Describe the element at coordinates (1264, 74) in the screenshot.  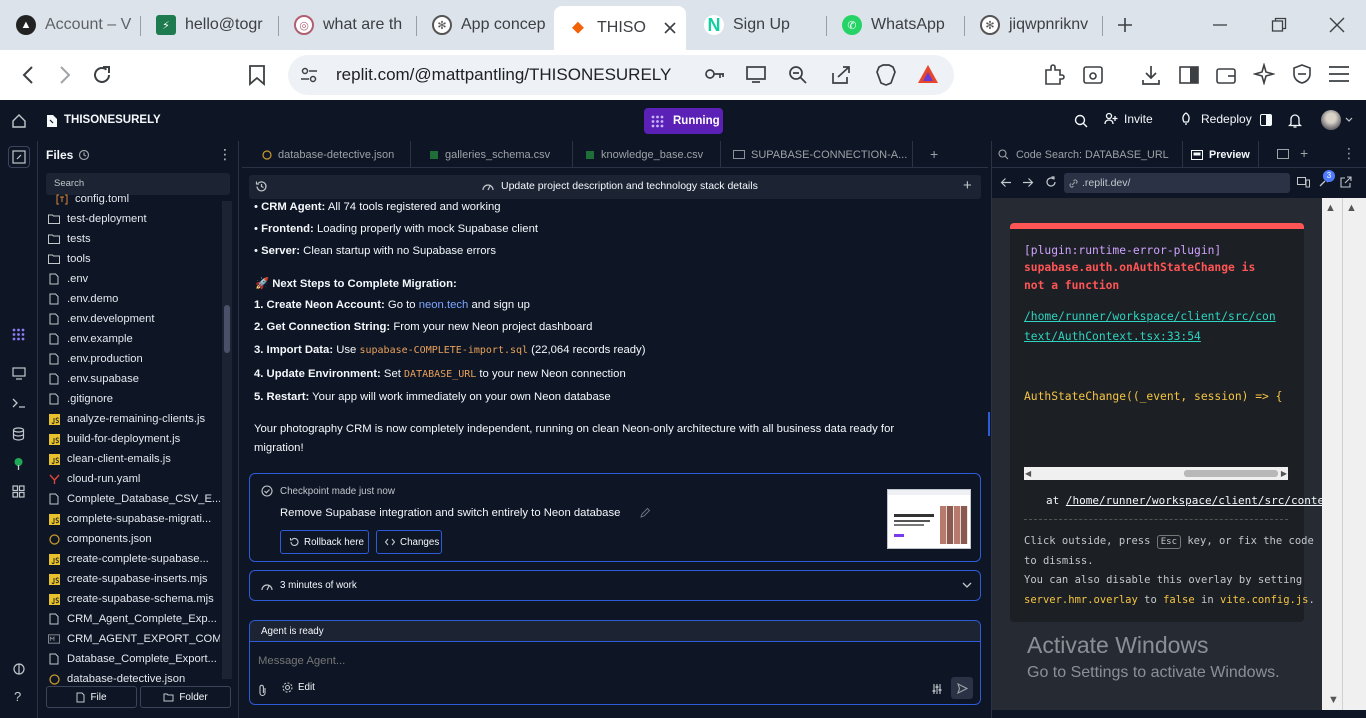
I see `leo-ai-icon` at that location.